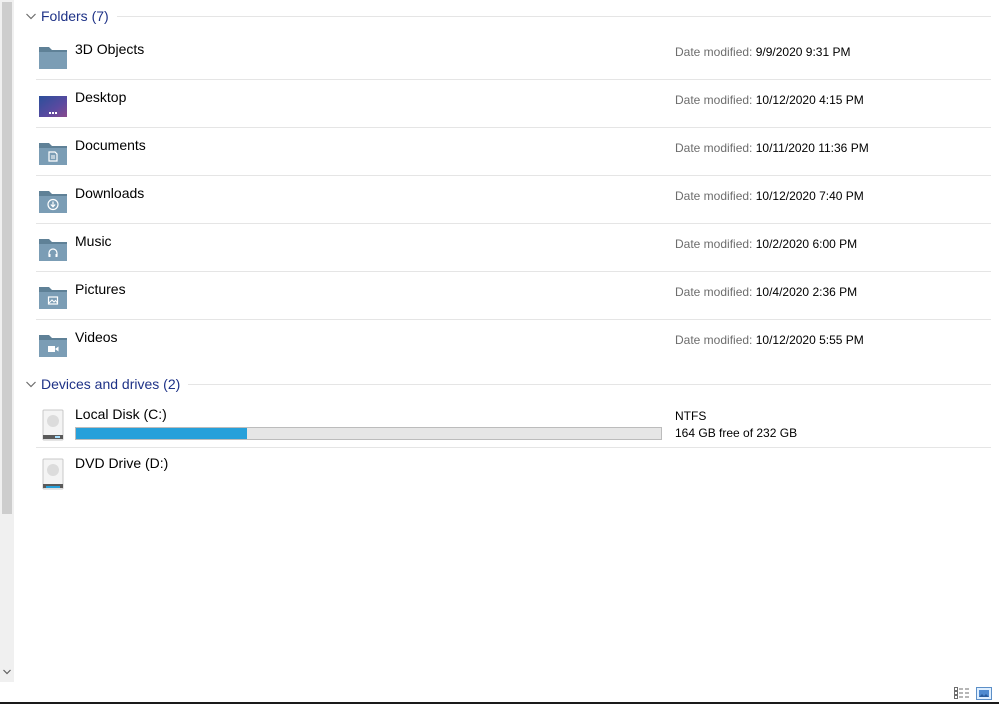  What do you see at coordinates (812, 148) in the screenshot?
I see `date-modified-value: 10/11/2020 11:36 PM` at bounding box center [812, 148].